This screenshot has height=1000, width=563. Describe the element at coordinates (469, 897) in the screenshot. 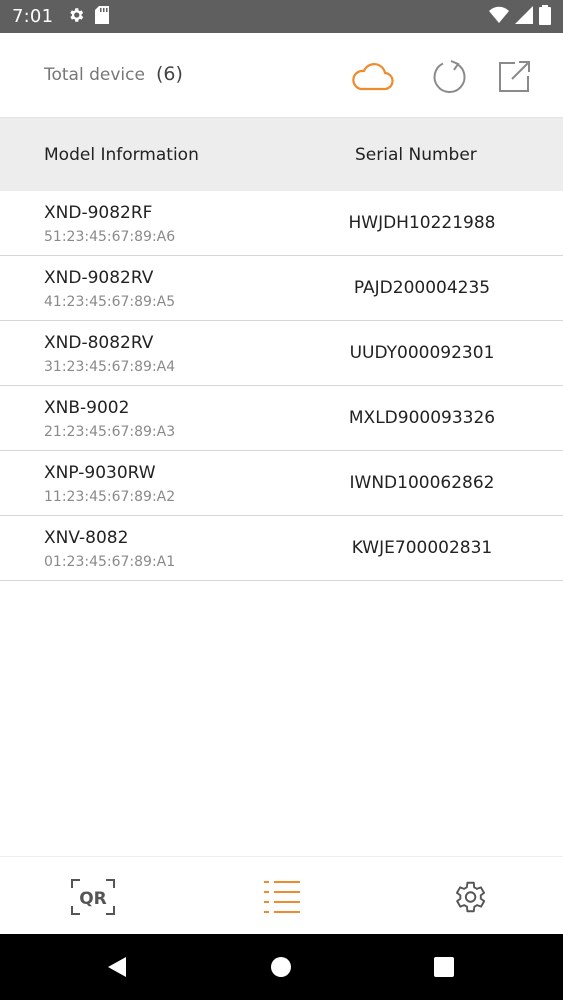

I see `settings-icon` at that location.